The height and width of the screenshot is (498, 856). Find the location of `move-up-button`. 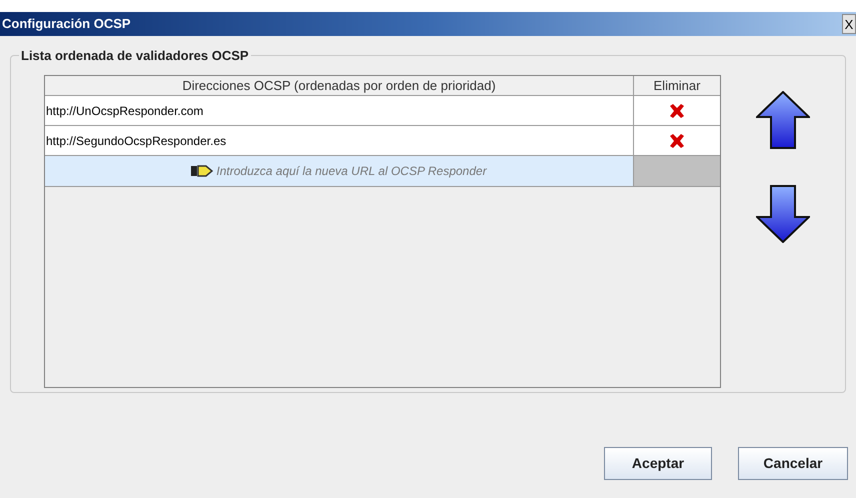

move-up-button is located at coordinates (783, 120).